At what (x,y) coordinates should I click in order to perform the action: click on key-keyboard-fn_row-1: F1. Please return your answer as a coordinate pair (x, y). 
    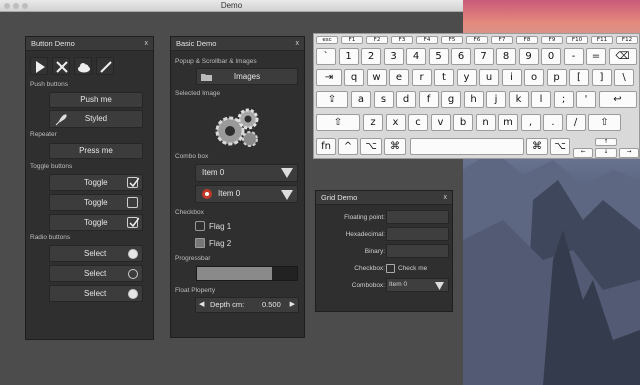
    Looking at the image, I should click on (352, 40).